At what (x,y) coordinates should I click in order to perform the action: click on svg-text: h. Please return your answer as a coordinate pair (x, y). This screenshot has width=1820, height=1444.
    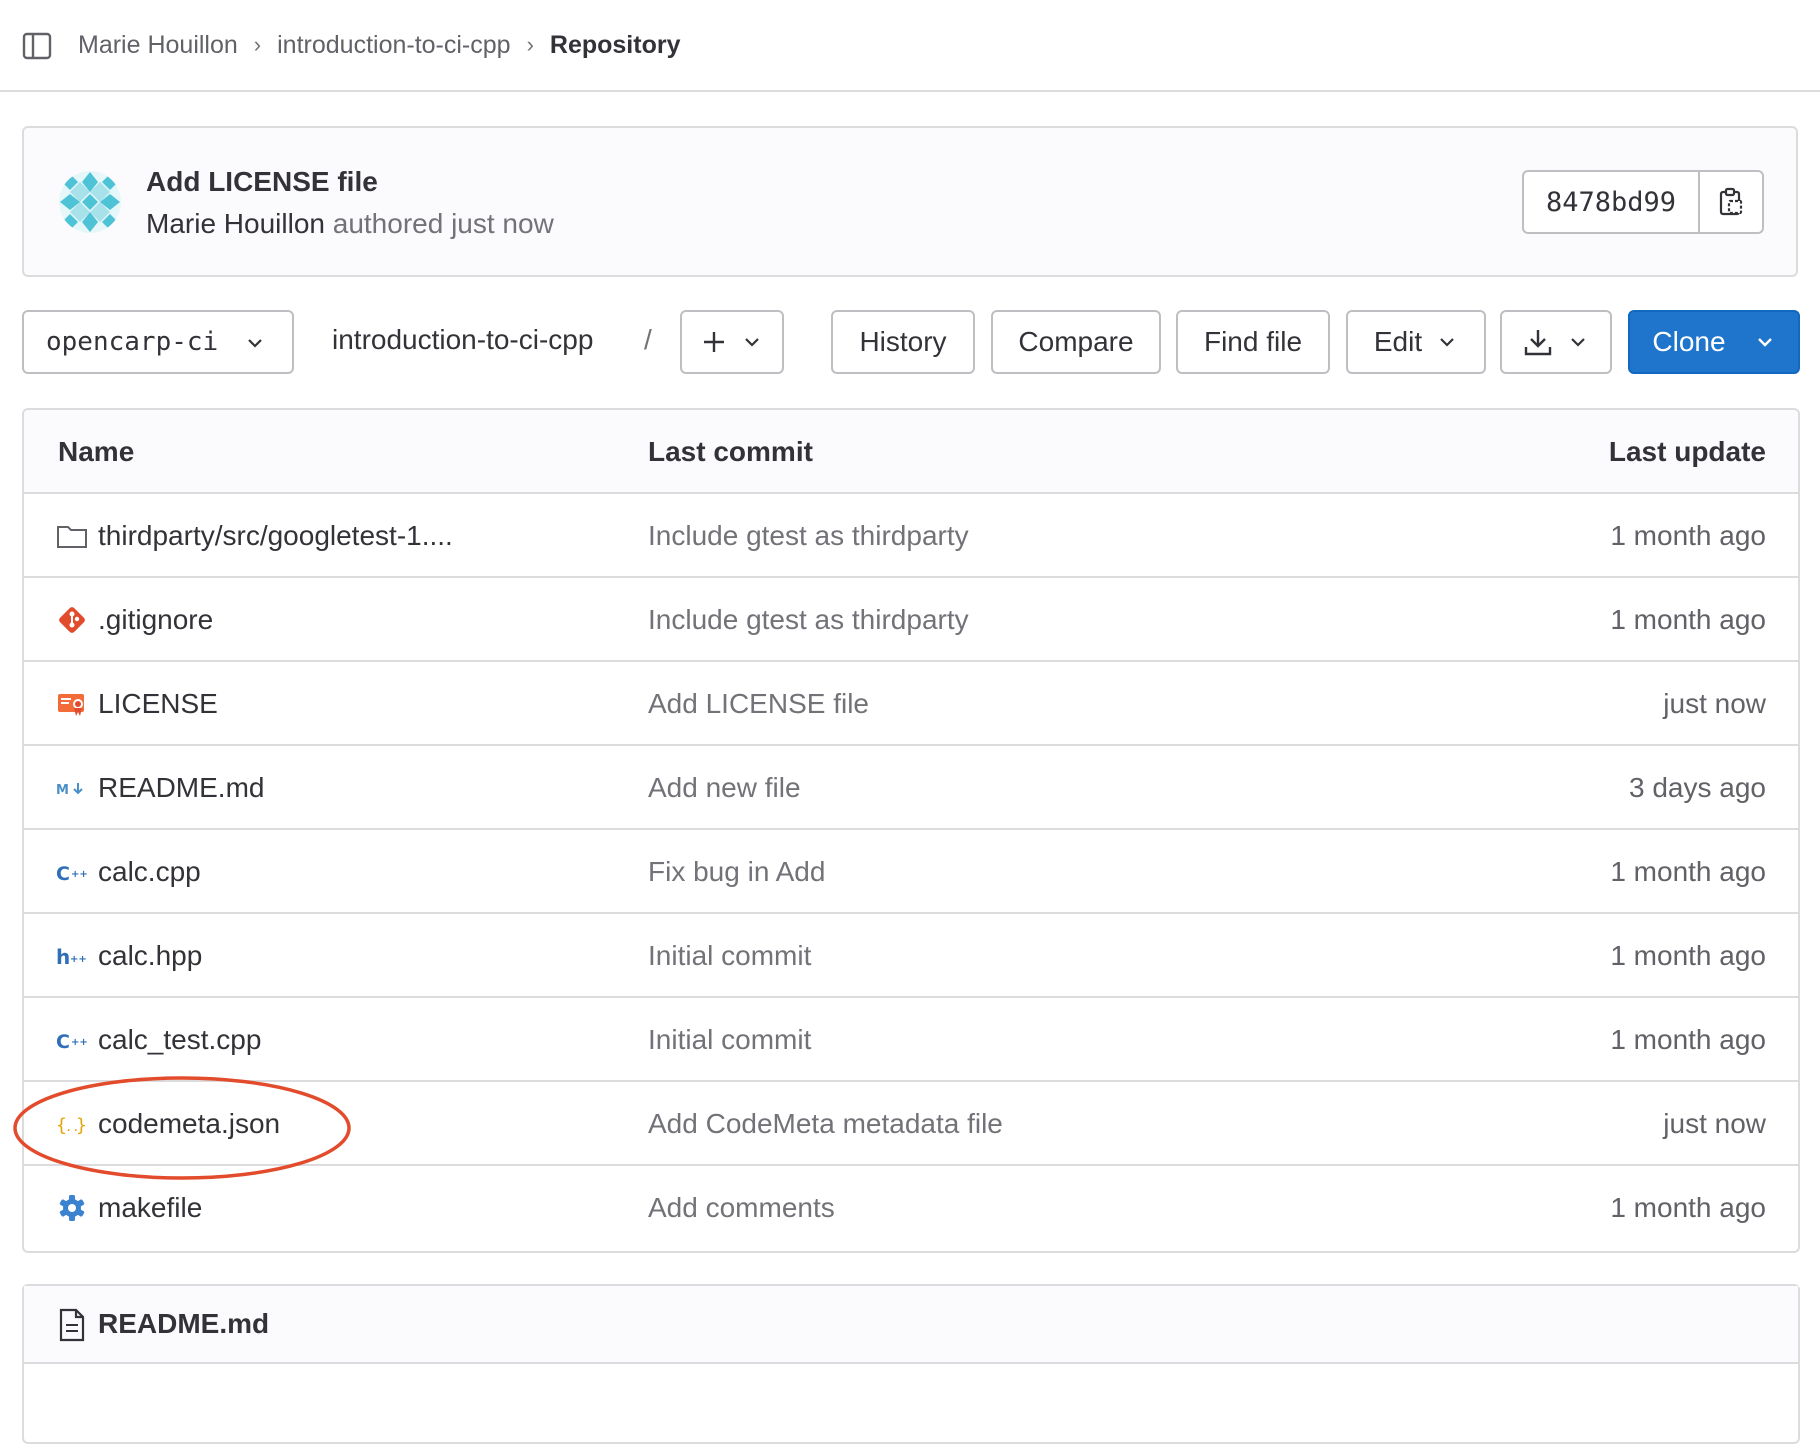
    Looking at the image, I should click on (63, 957).